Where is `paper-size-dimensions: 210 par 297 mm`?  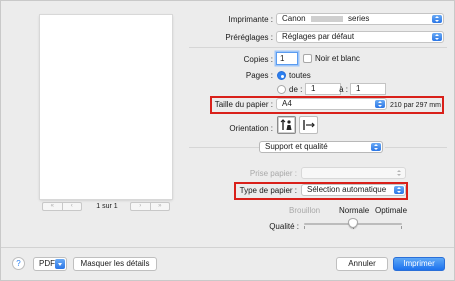 paper-size-dimensions: 210 par 297 mm is located at coordinates (415, 105).